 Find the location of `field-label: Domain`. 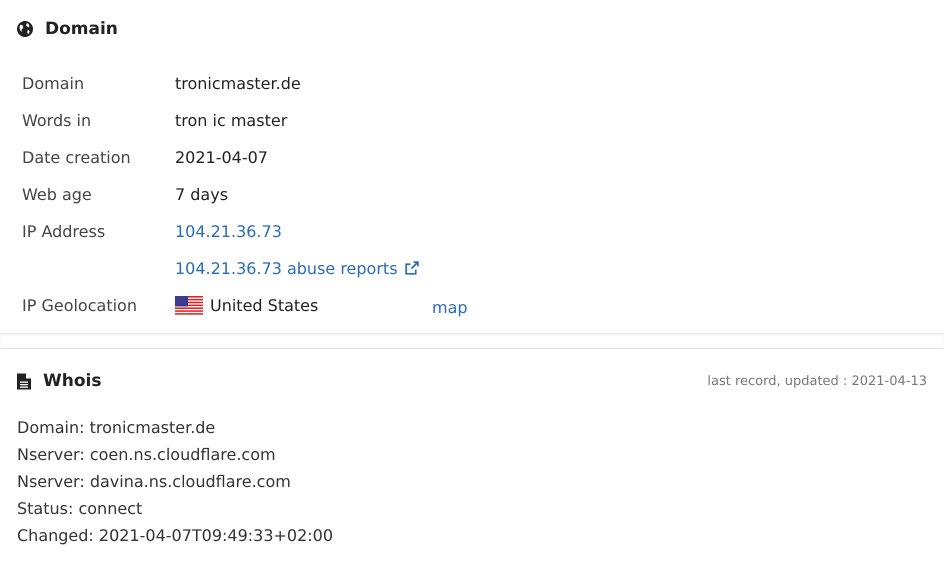

field-label: Domain is located at coordinates (53, 83).